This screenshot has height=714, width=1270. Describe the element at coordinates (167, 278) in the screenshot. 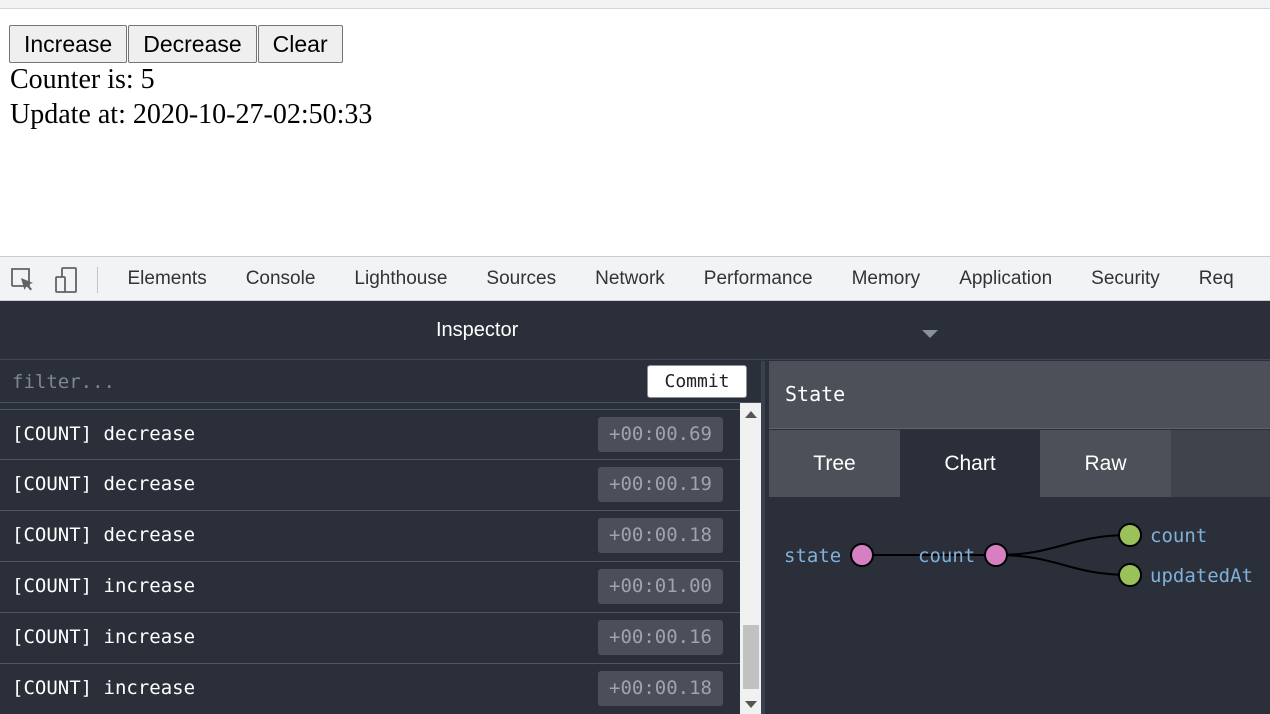

I see `tab-elements: Elements` at that location.